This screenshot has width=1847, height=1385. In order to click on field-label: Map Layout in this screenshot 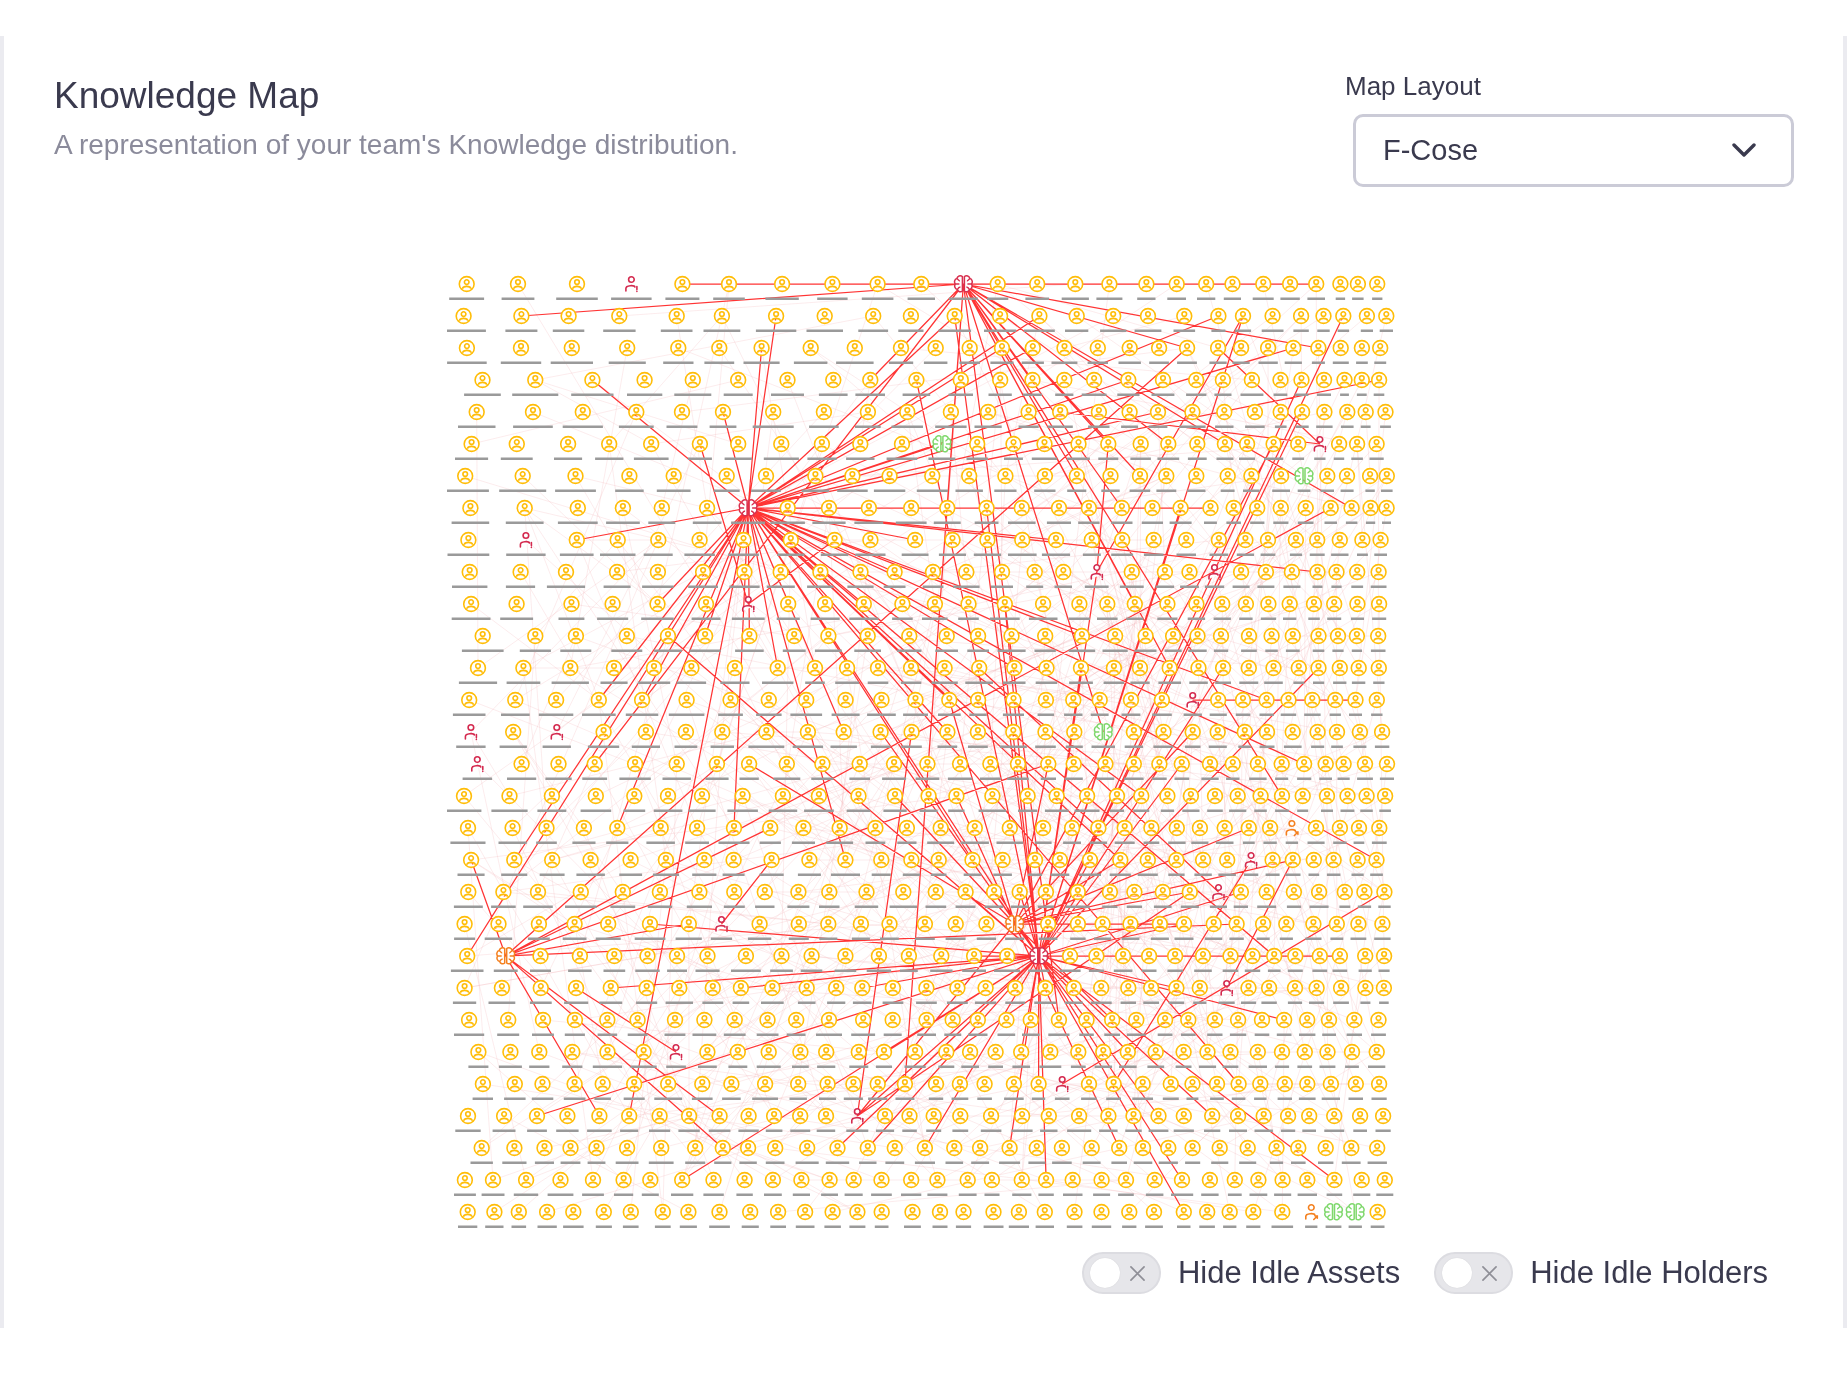, I will do `click(1413, 86)`.